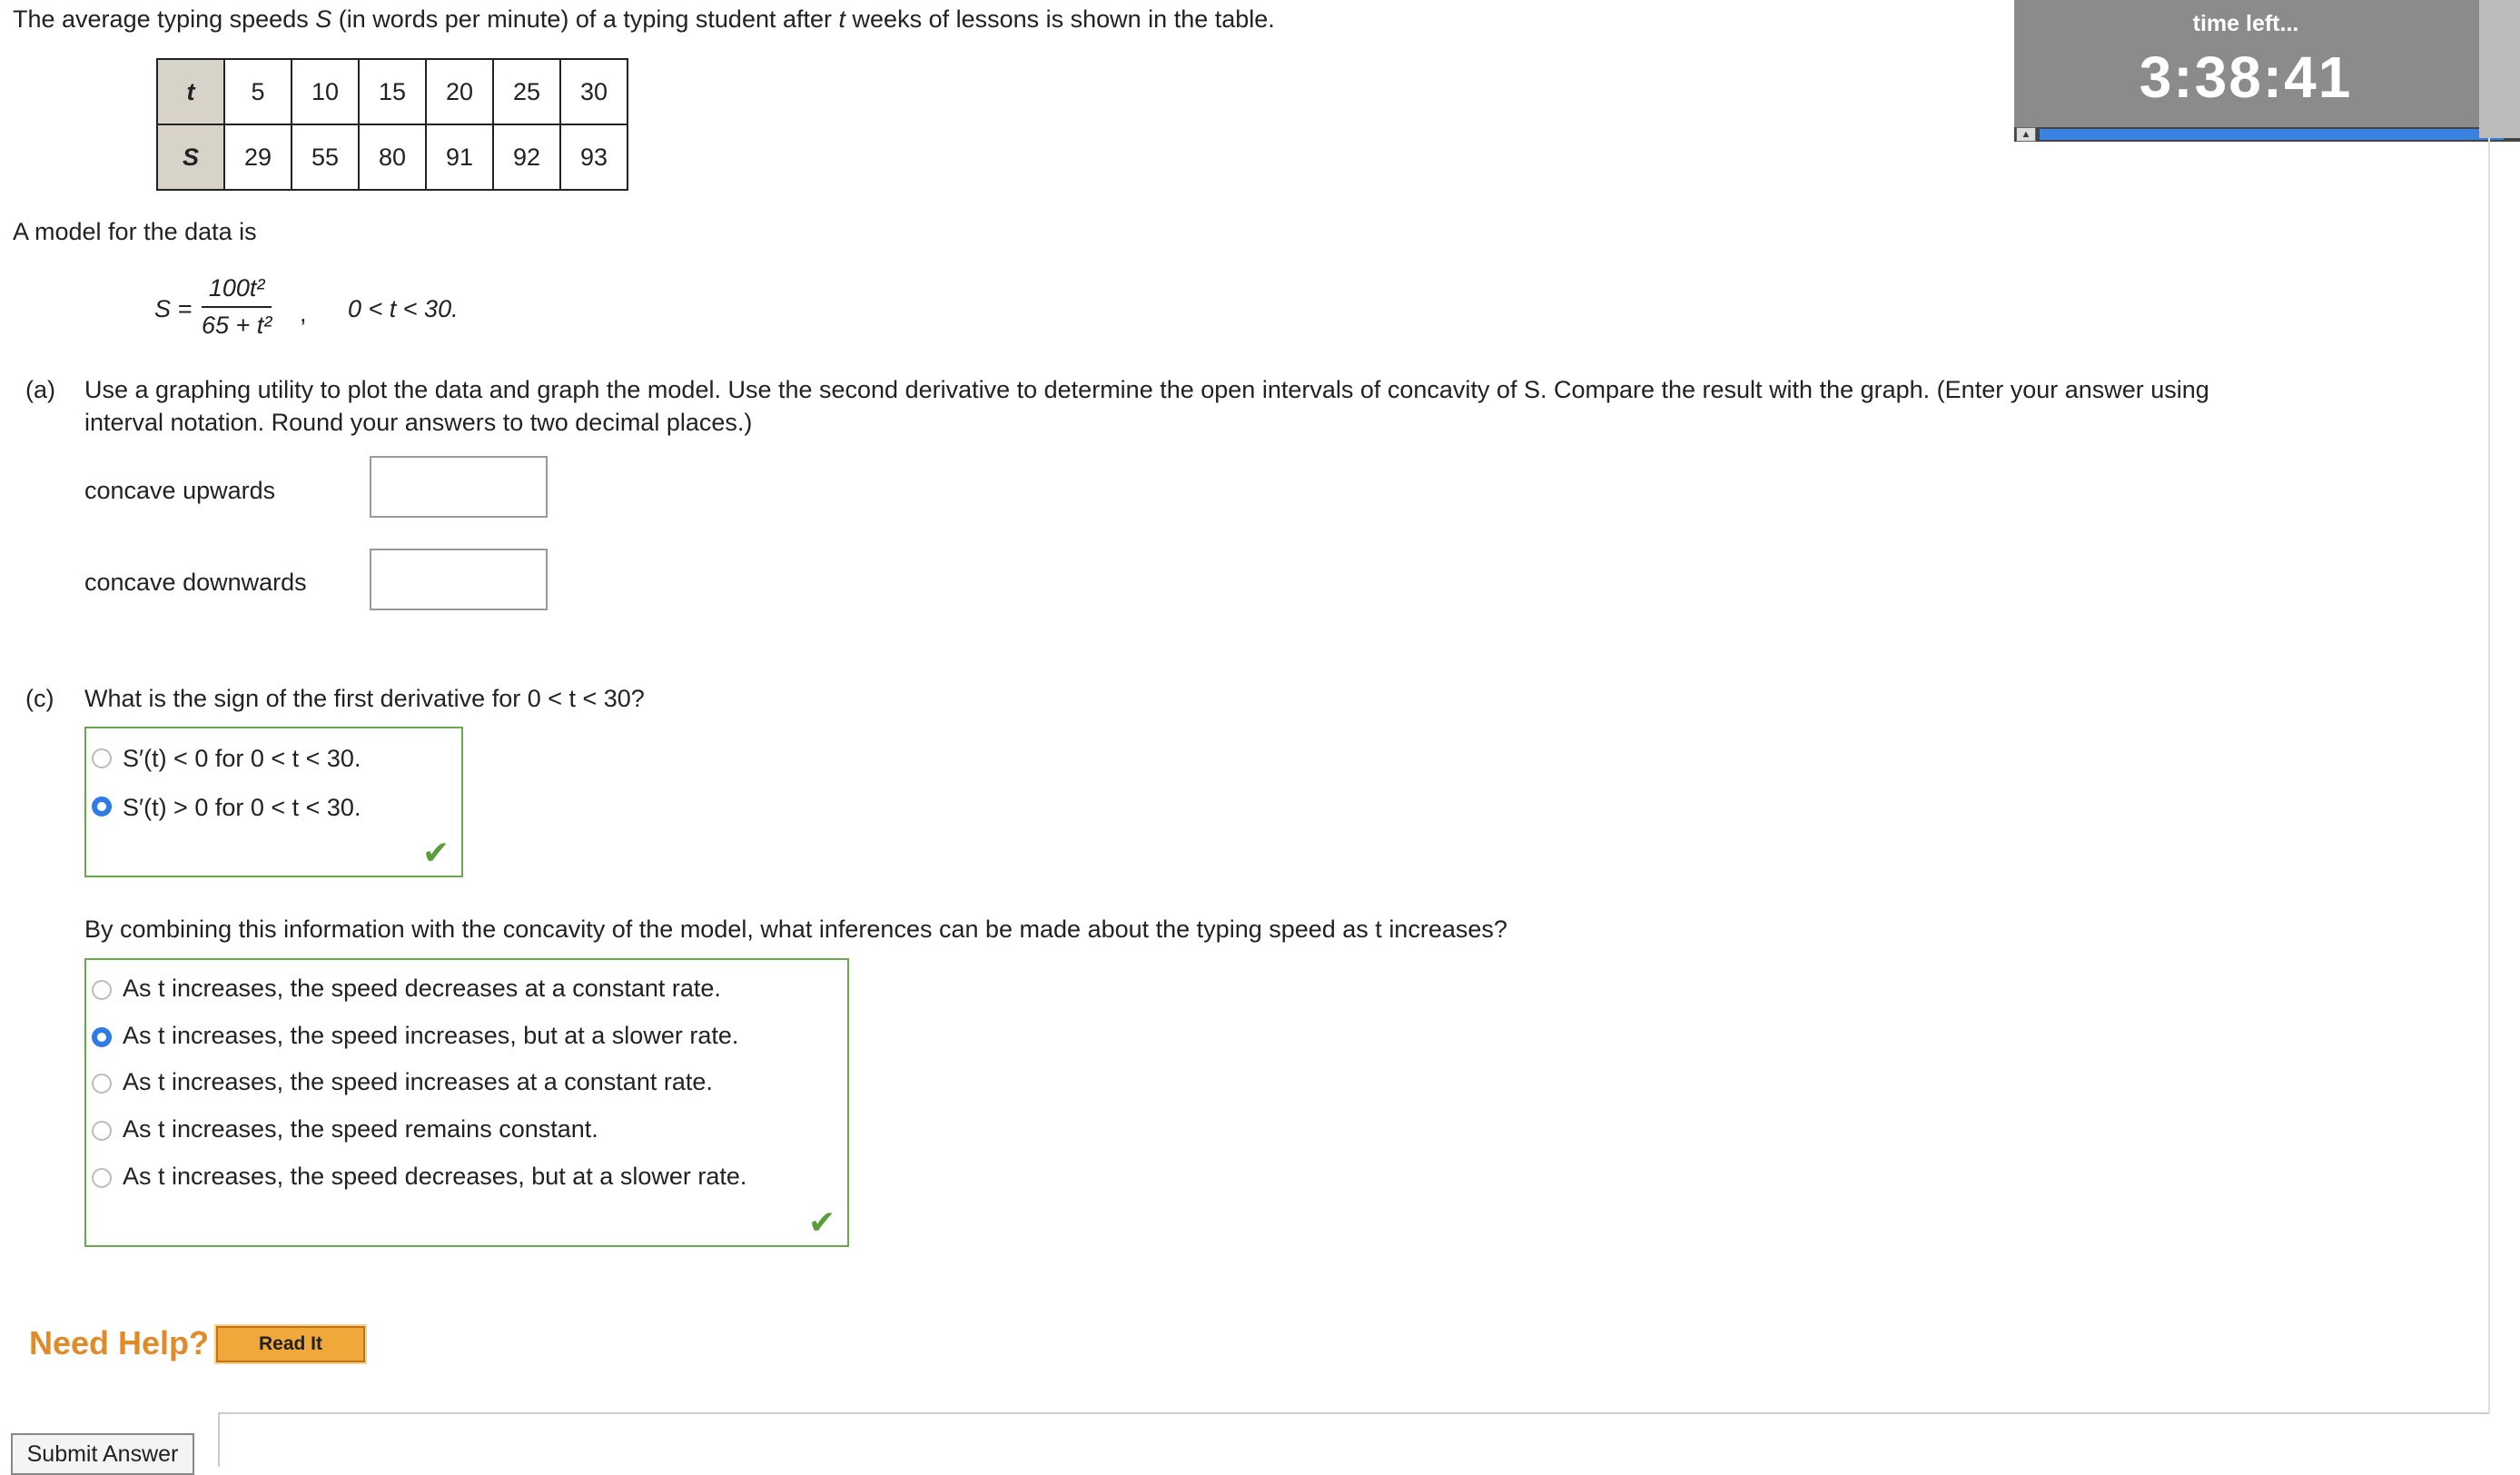  What do you see at coordinates (258, 157) in the screenshot?
I see `s-cell: 29` at bounding box center [258, 157].